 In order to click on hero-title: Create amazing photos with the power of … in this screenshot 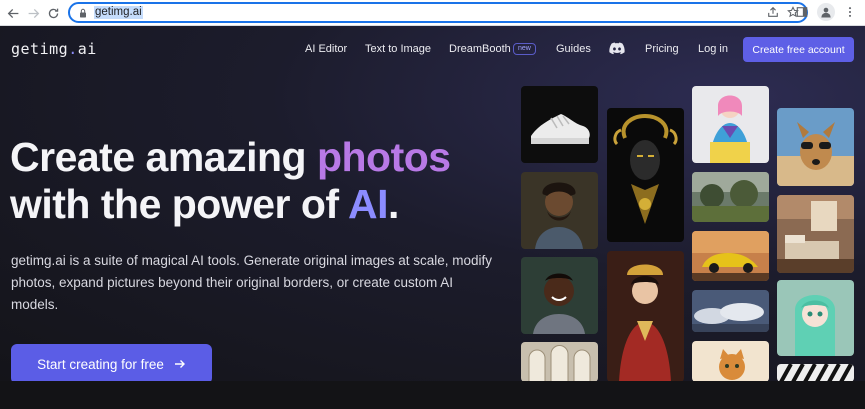, I will do `click(260, 181)`.